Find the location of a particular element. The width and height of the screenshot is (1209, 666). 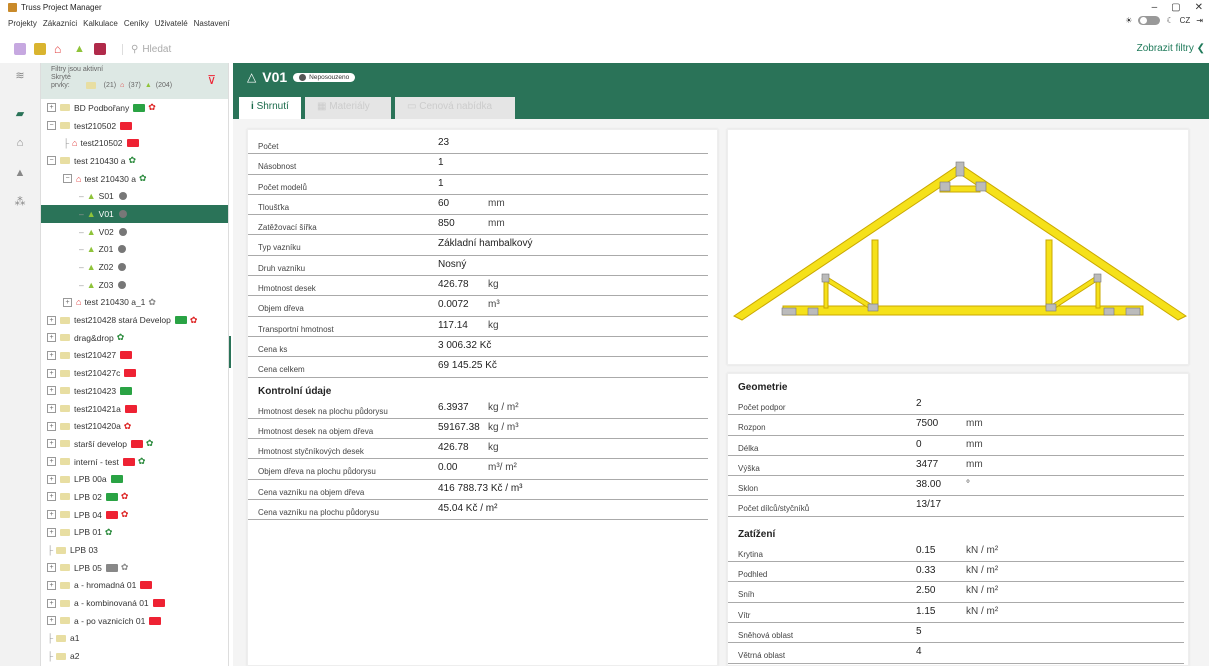

geometry-value: 3477 is located at coordinates (927, 464).